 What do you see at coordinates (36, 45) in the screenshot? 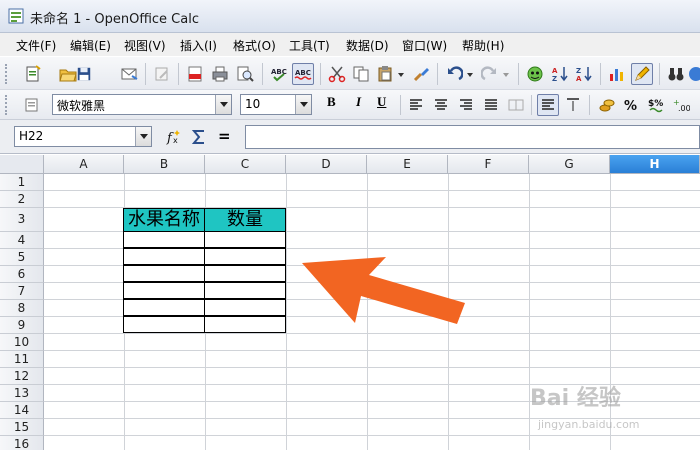
I see `menu-file: 文件(F)` at bounding box center [36, 45].